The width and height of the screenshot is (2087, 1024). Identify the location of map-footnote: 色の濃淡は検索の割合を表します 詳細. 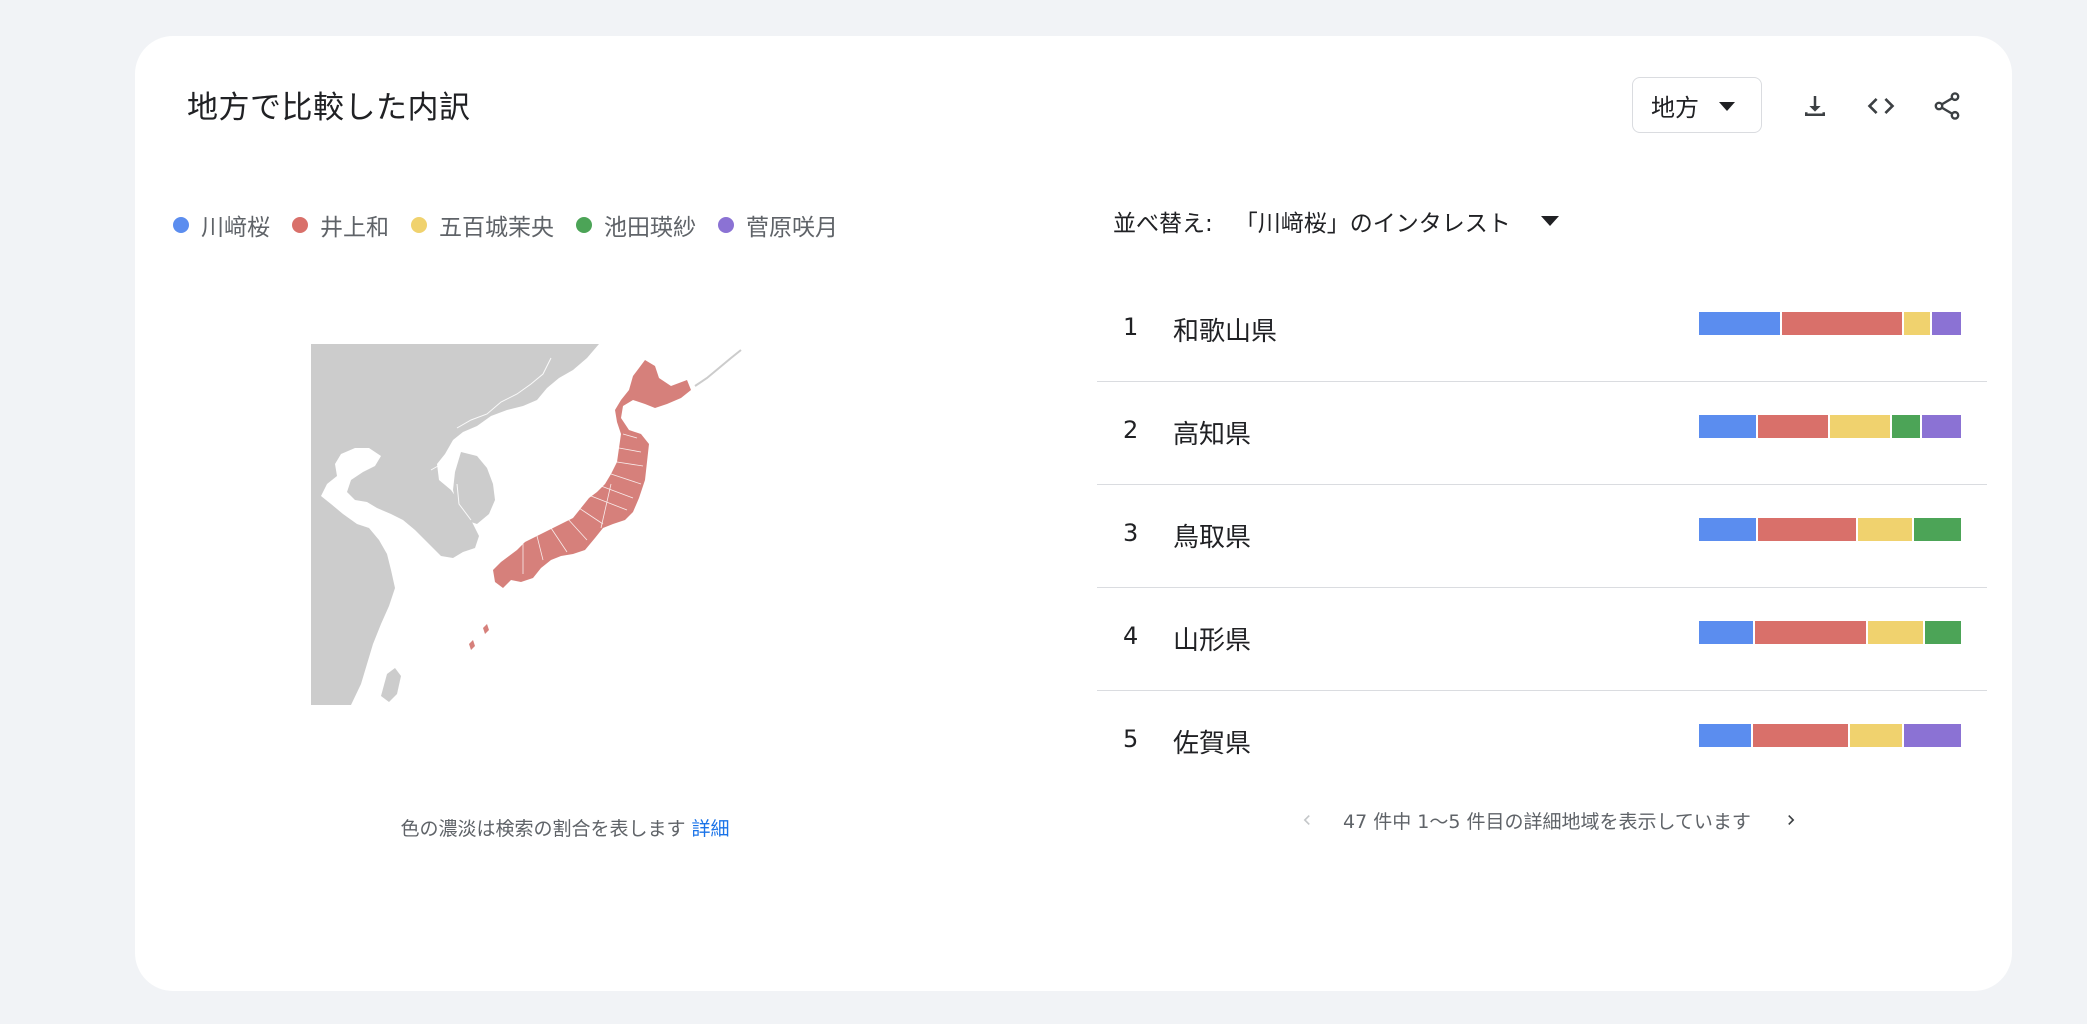
(565, 827).